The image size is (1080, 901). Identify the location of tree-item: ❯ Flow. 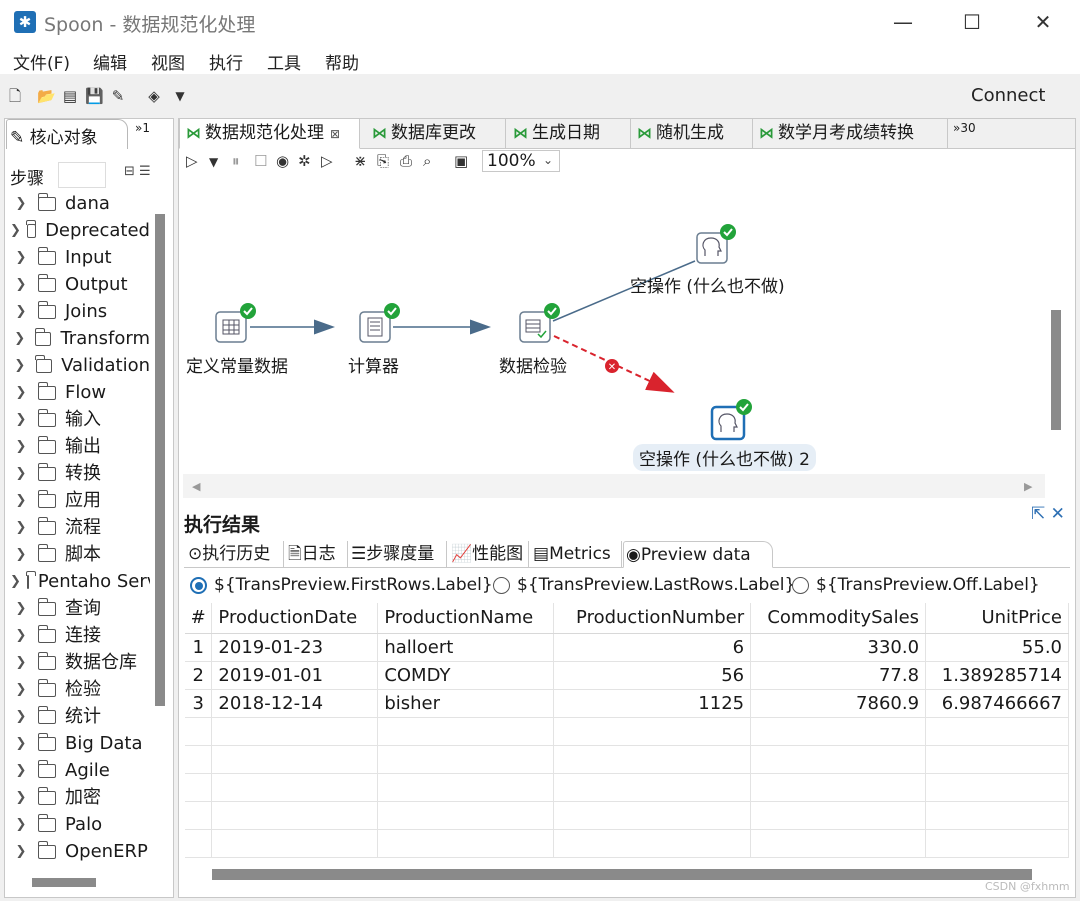
(80, 392).